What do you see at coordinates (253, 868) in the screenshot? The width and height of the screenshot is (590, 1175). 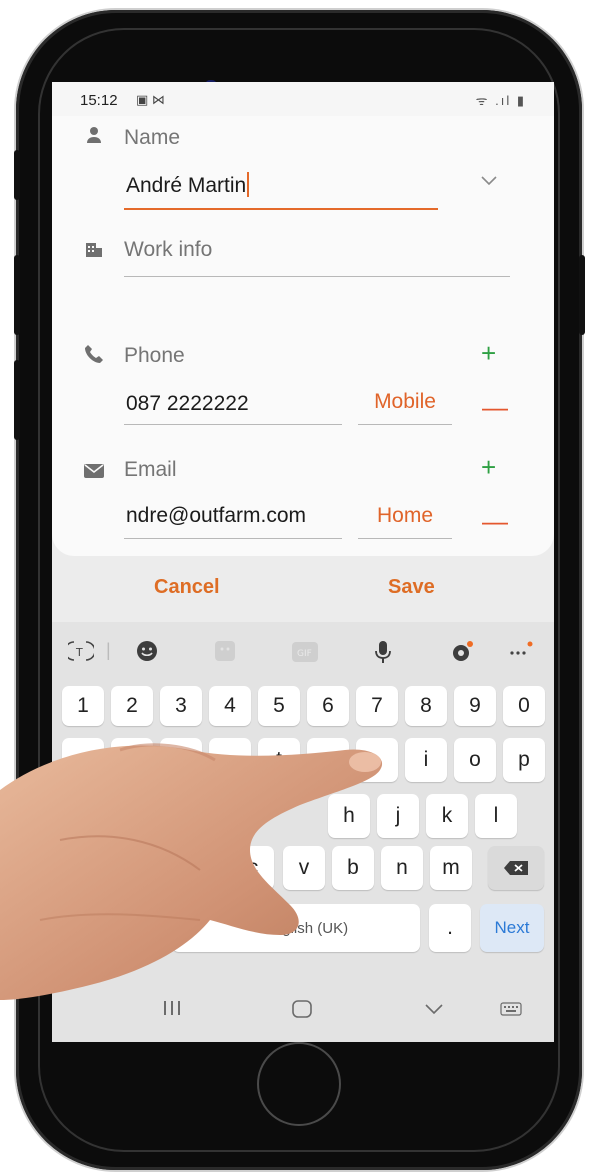 I see `key-c: c` at bounding box center [253, 868].